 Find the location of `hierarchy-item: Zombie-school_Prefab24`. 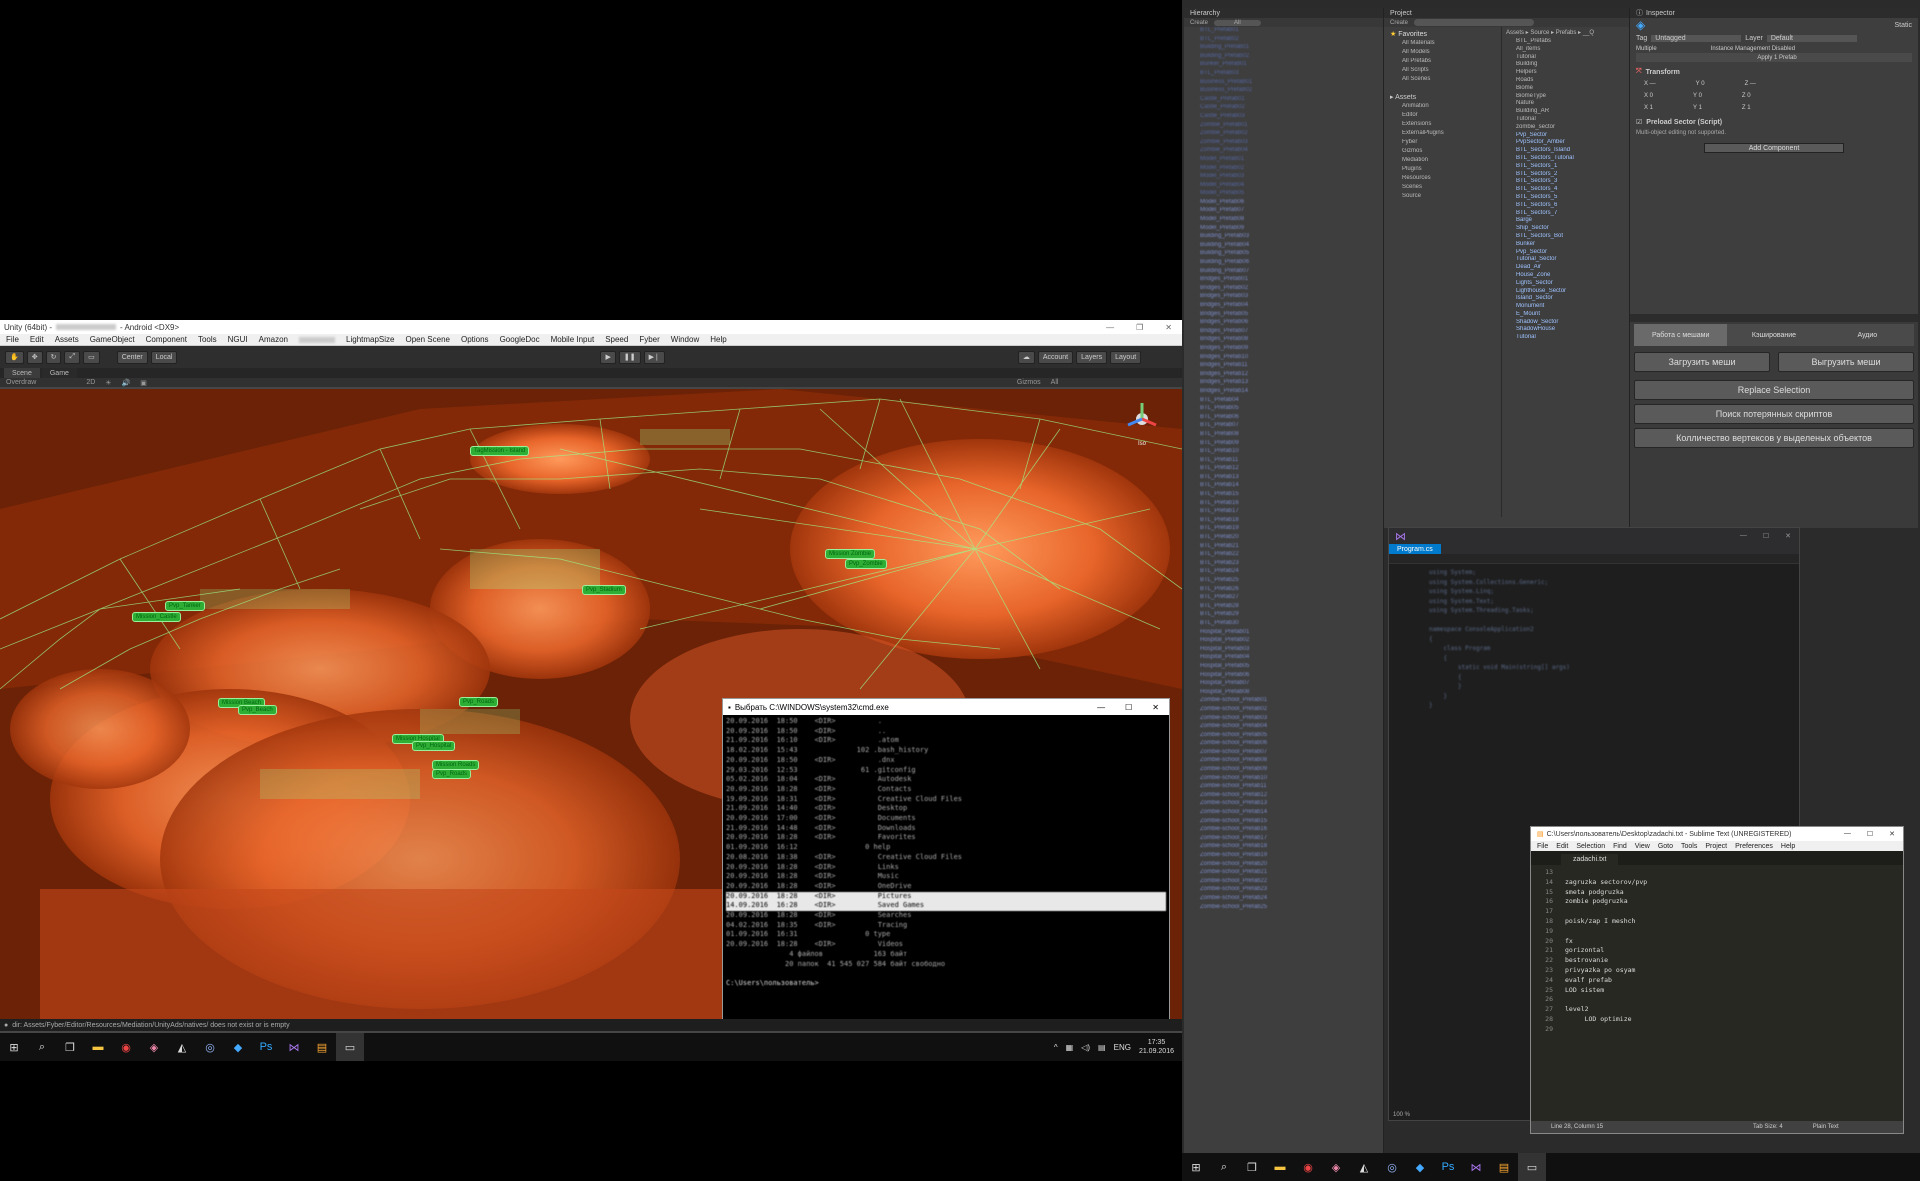

hierarchy-item: Zombie-school_Prefab24 is located at coordinates (1283, 899).